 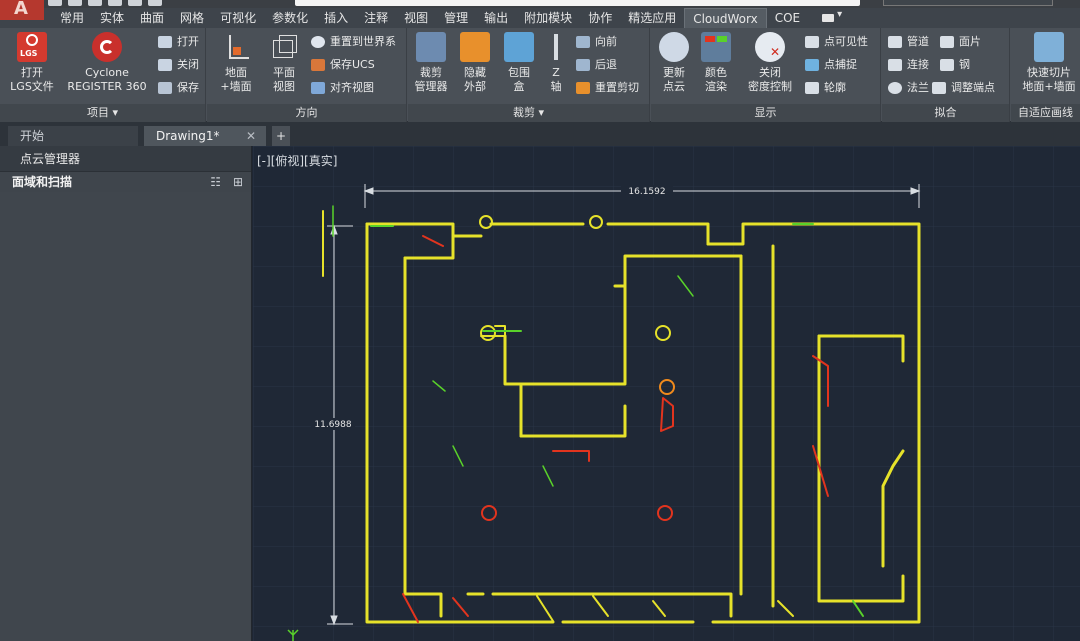 What do you see at coordinates (22, 10) in the screenshot?
I see `application-menu-button` at bounding box center [22, 10].